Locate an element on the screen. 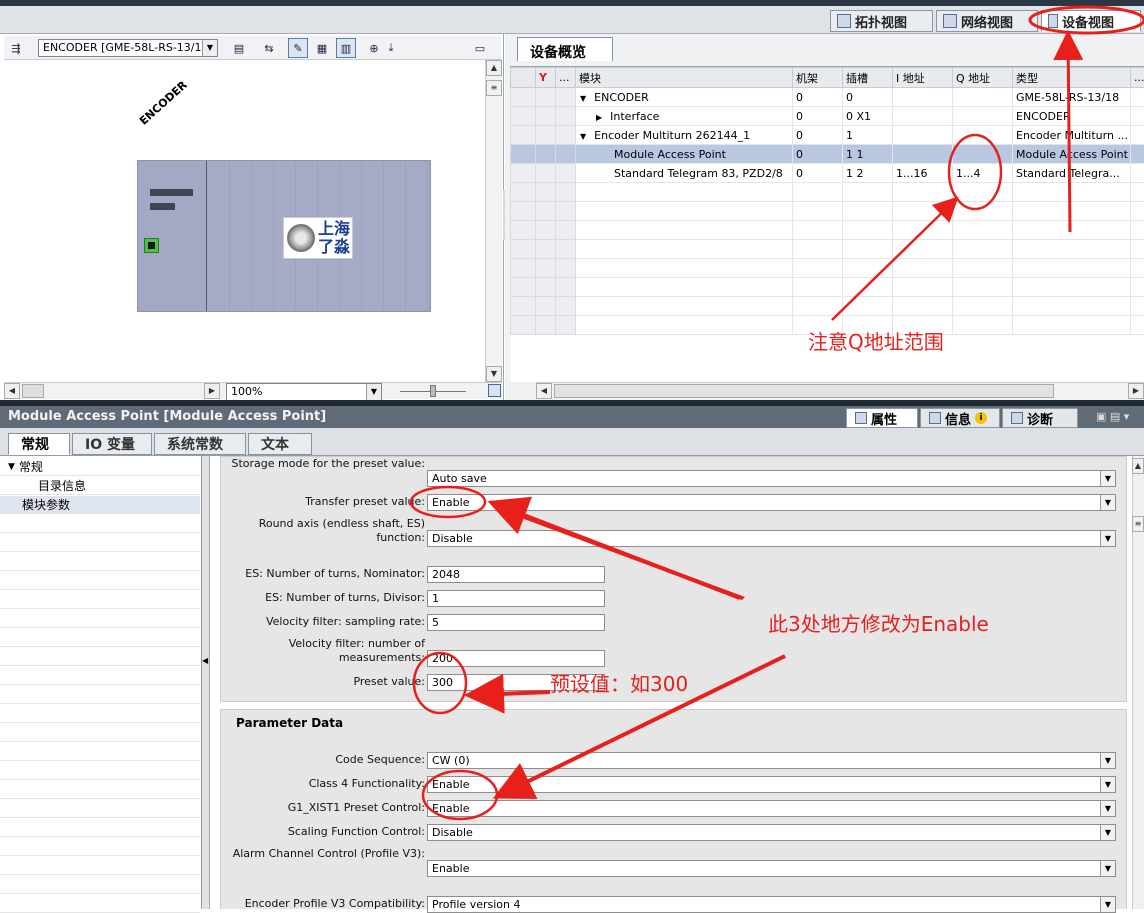  table-row: ▼ENCODER00GME-58L-RS-13/18 is located at coordinates (827, 97).